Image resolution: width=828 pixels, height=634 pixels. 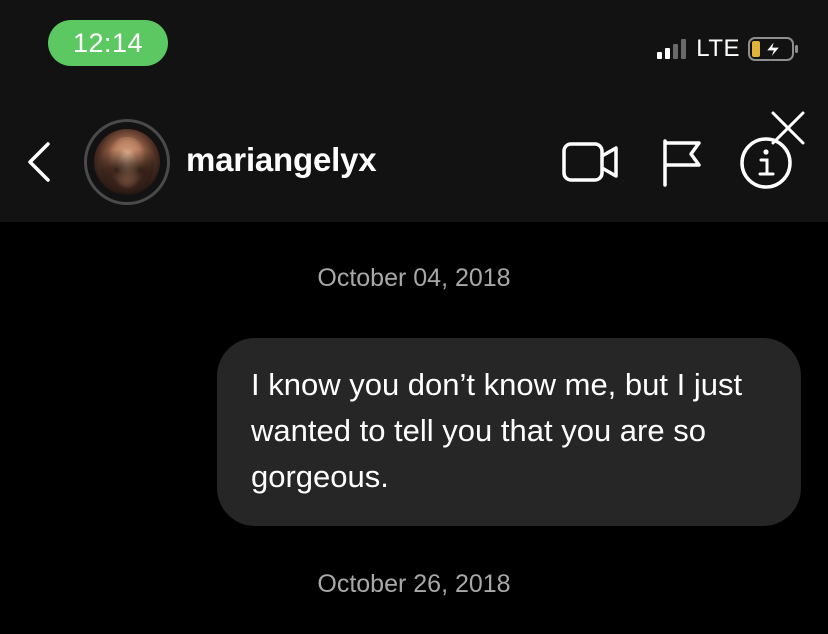 What do you see at coordinates (773, 49) in the screenshot?
I see `battery-charging-icon` at bounding box center [773, 49].